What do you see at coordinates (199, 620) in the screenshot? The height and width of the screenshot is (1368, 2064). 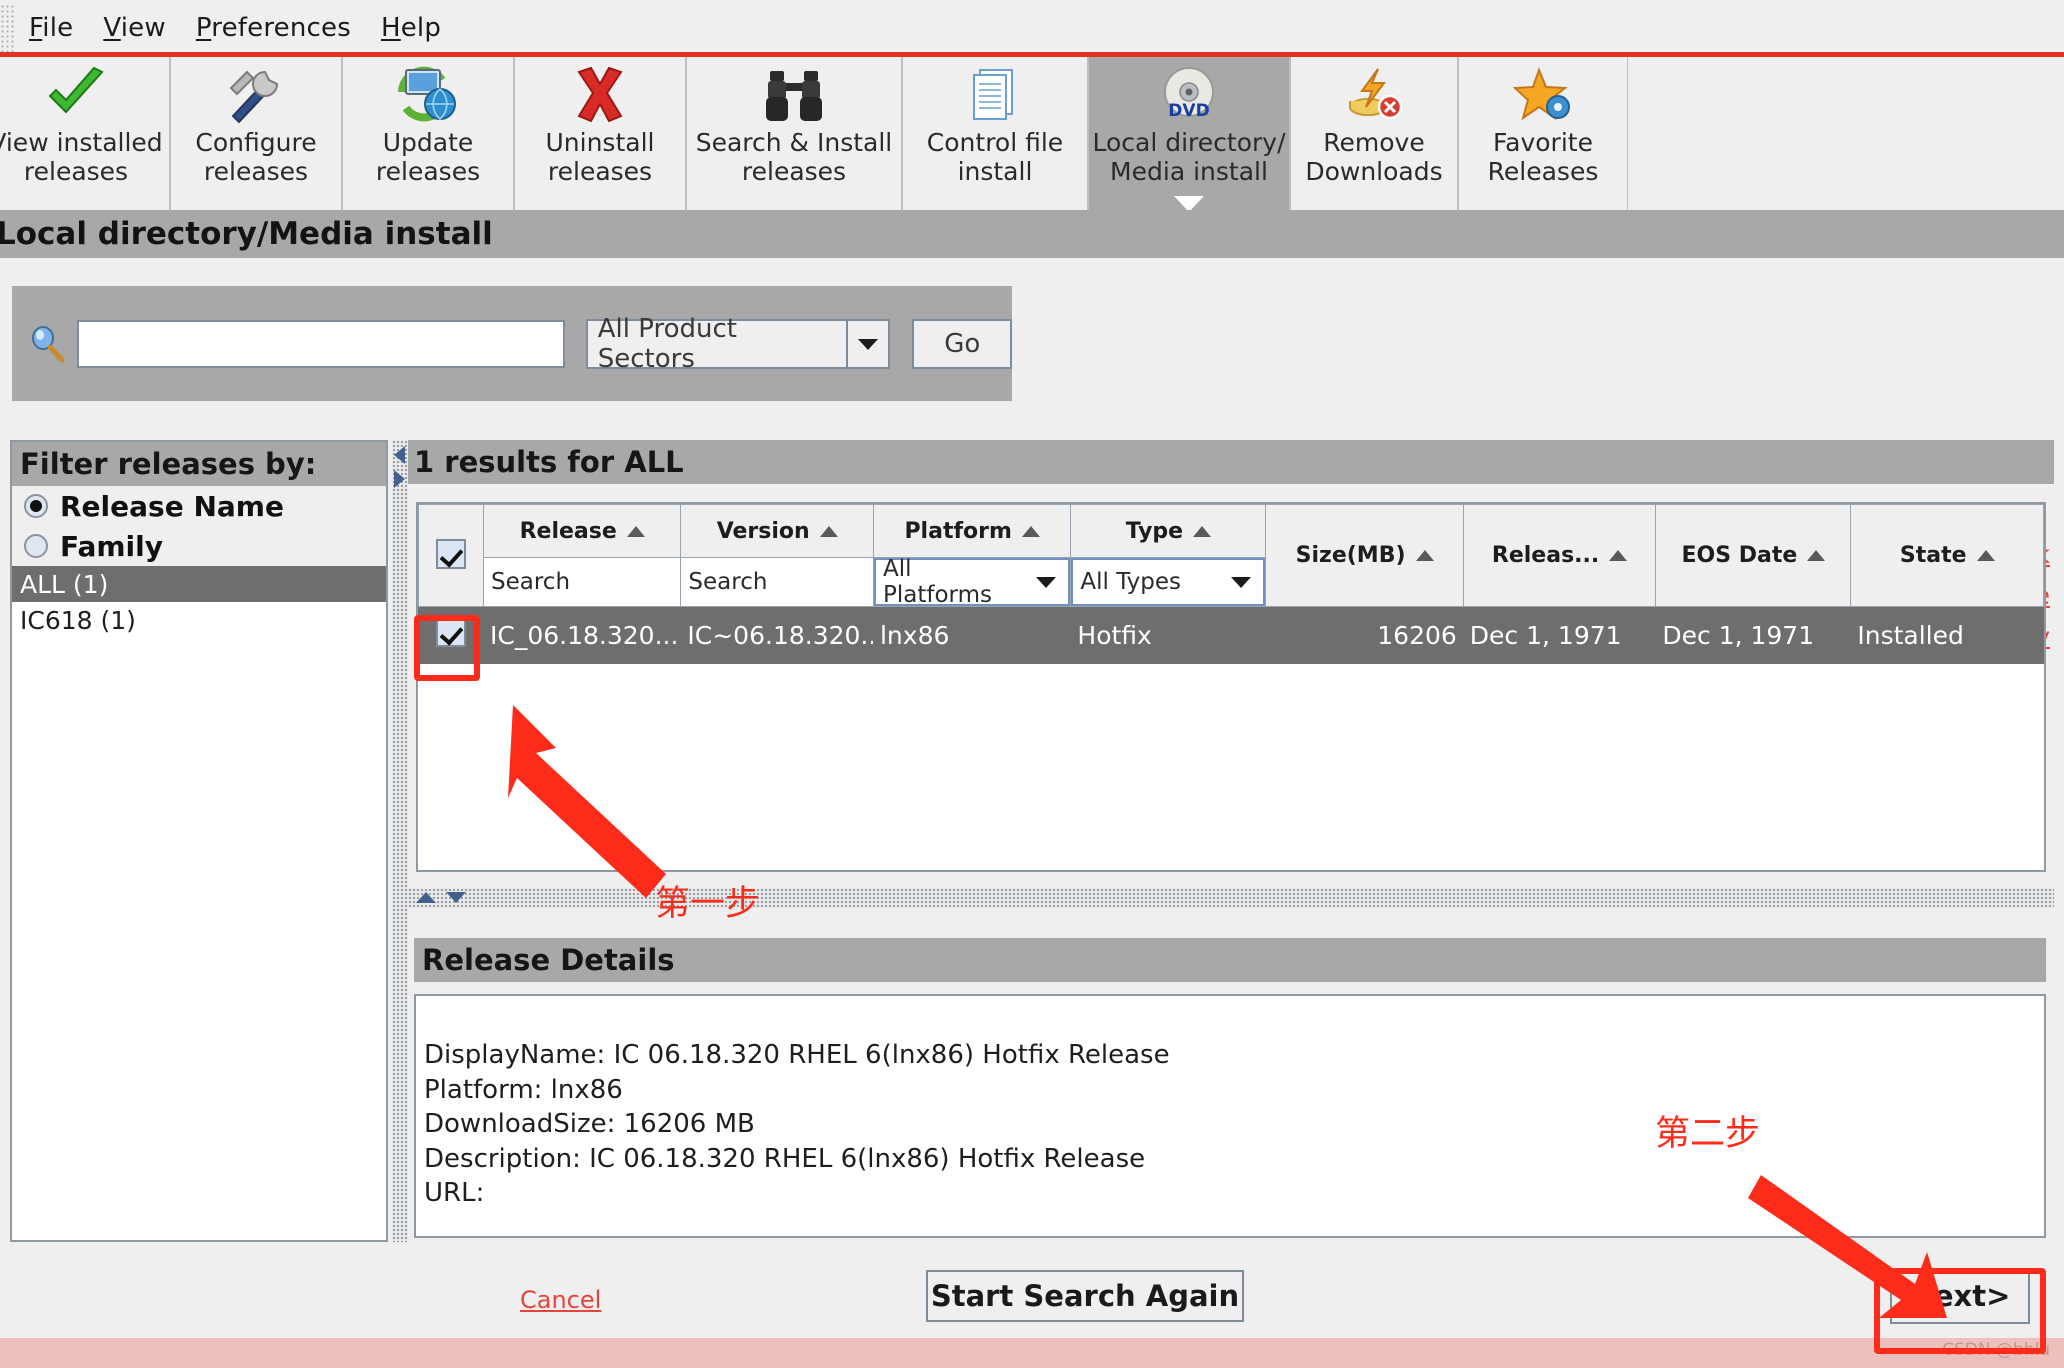 I see `filter-item-ic618: IC618 (1)` at bounding box center [199, 620].